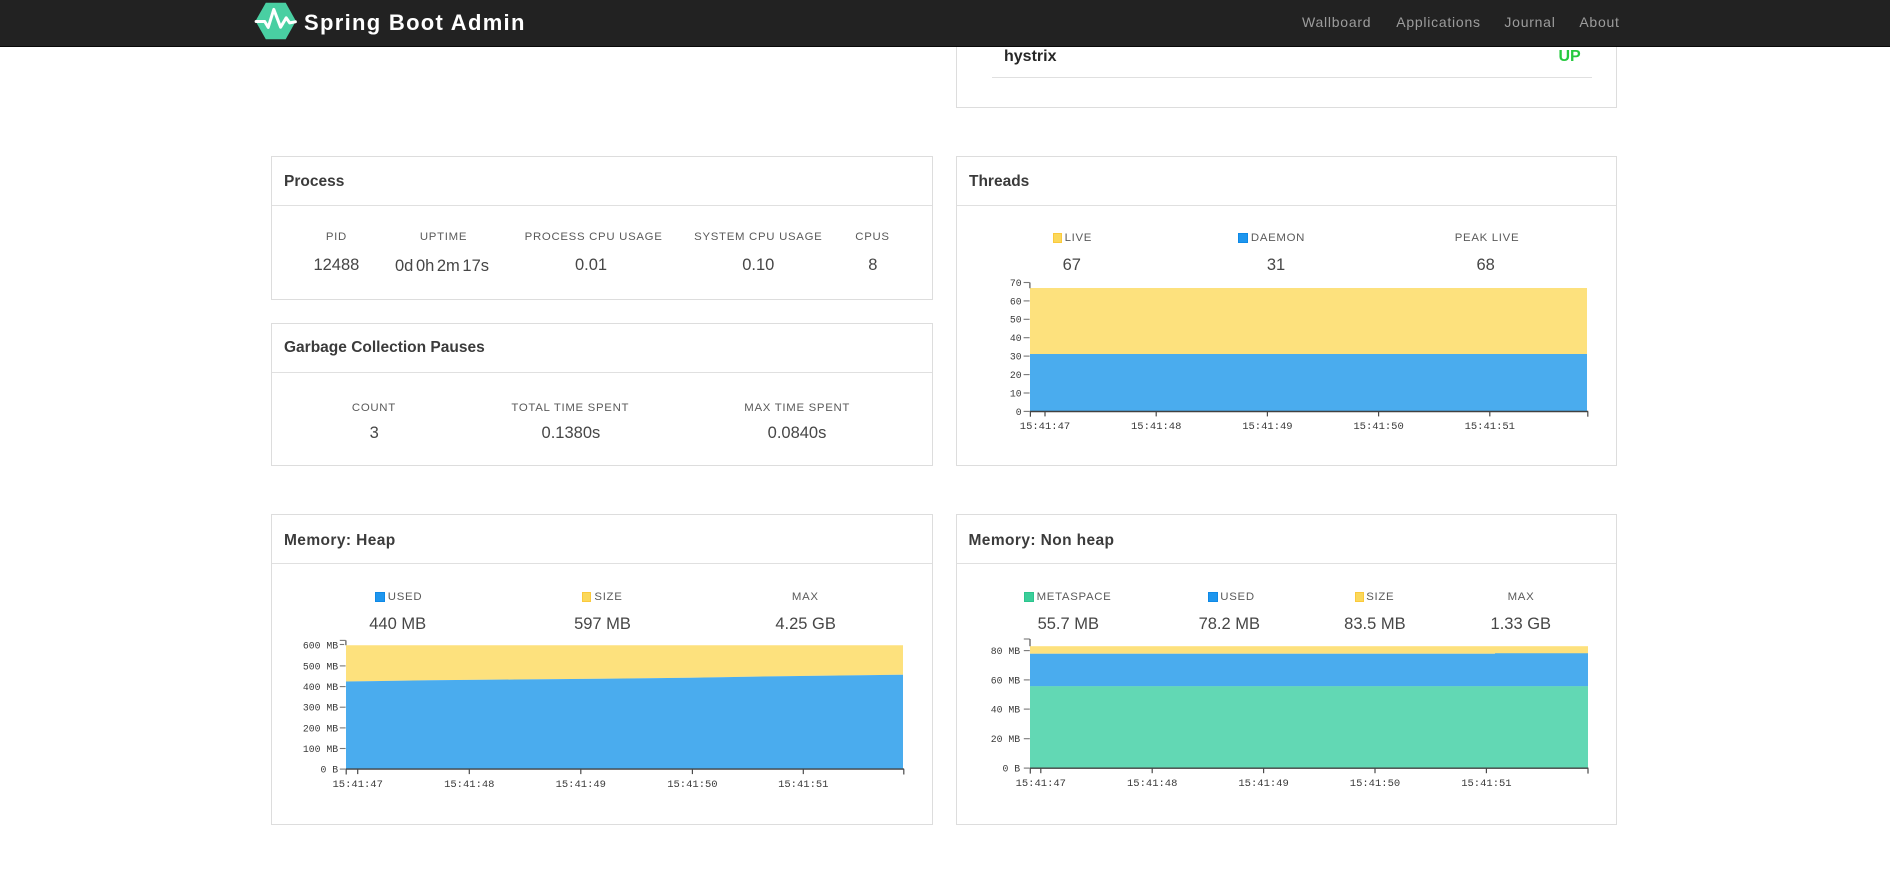 Image resolution: width=1890 pixels, height=892 pixels. What do you see at coordinates (1016, 301) in the screenshot?
I see `svg-text: 60` at bounding box center [1016, 301].